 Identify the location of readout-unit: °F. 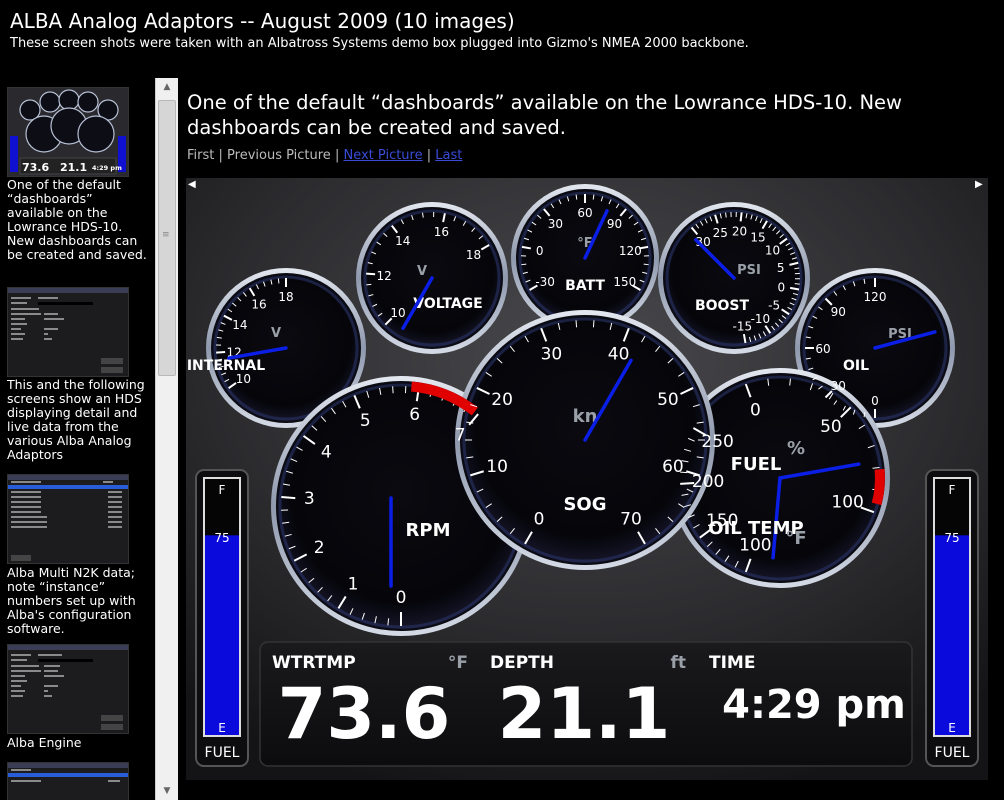
(458, 663).